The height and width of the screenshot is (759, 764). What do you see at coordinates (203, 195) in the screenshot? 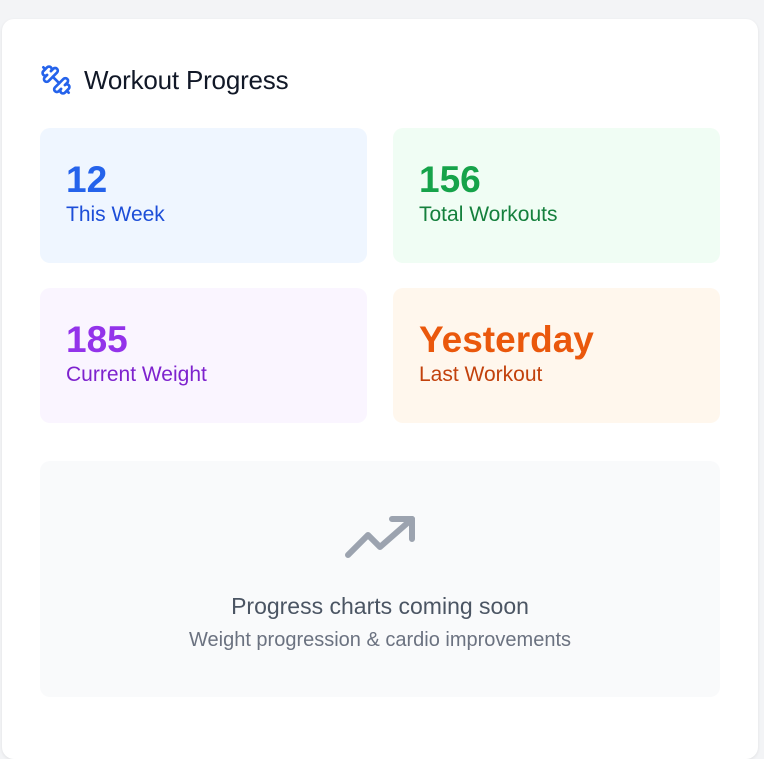
I see `stat-this-week: 12 This Week` at bounding box center [203, 195].